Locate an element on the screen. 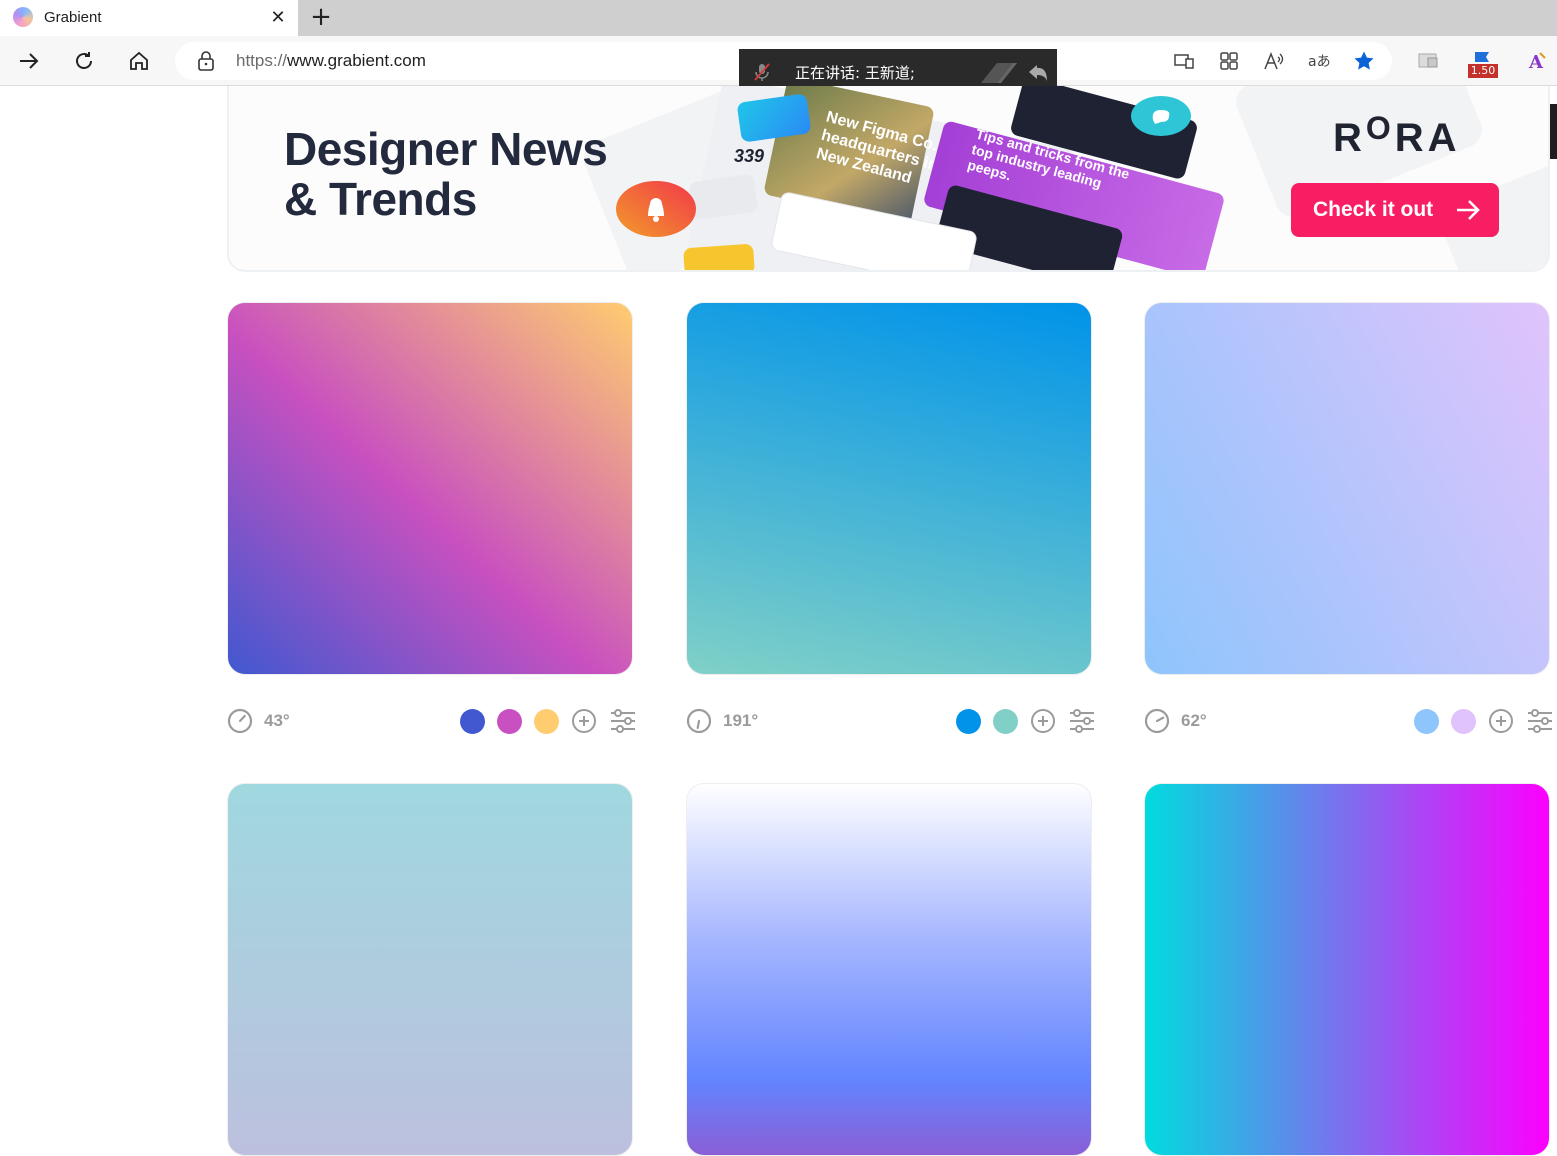  gradient-meta: 62° is located at coordinates (1350, 720).